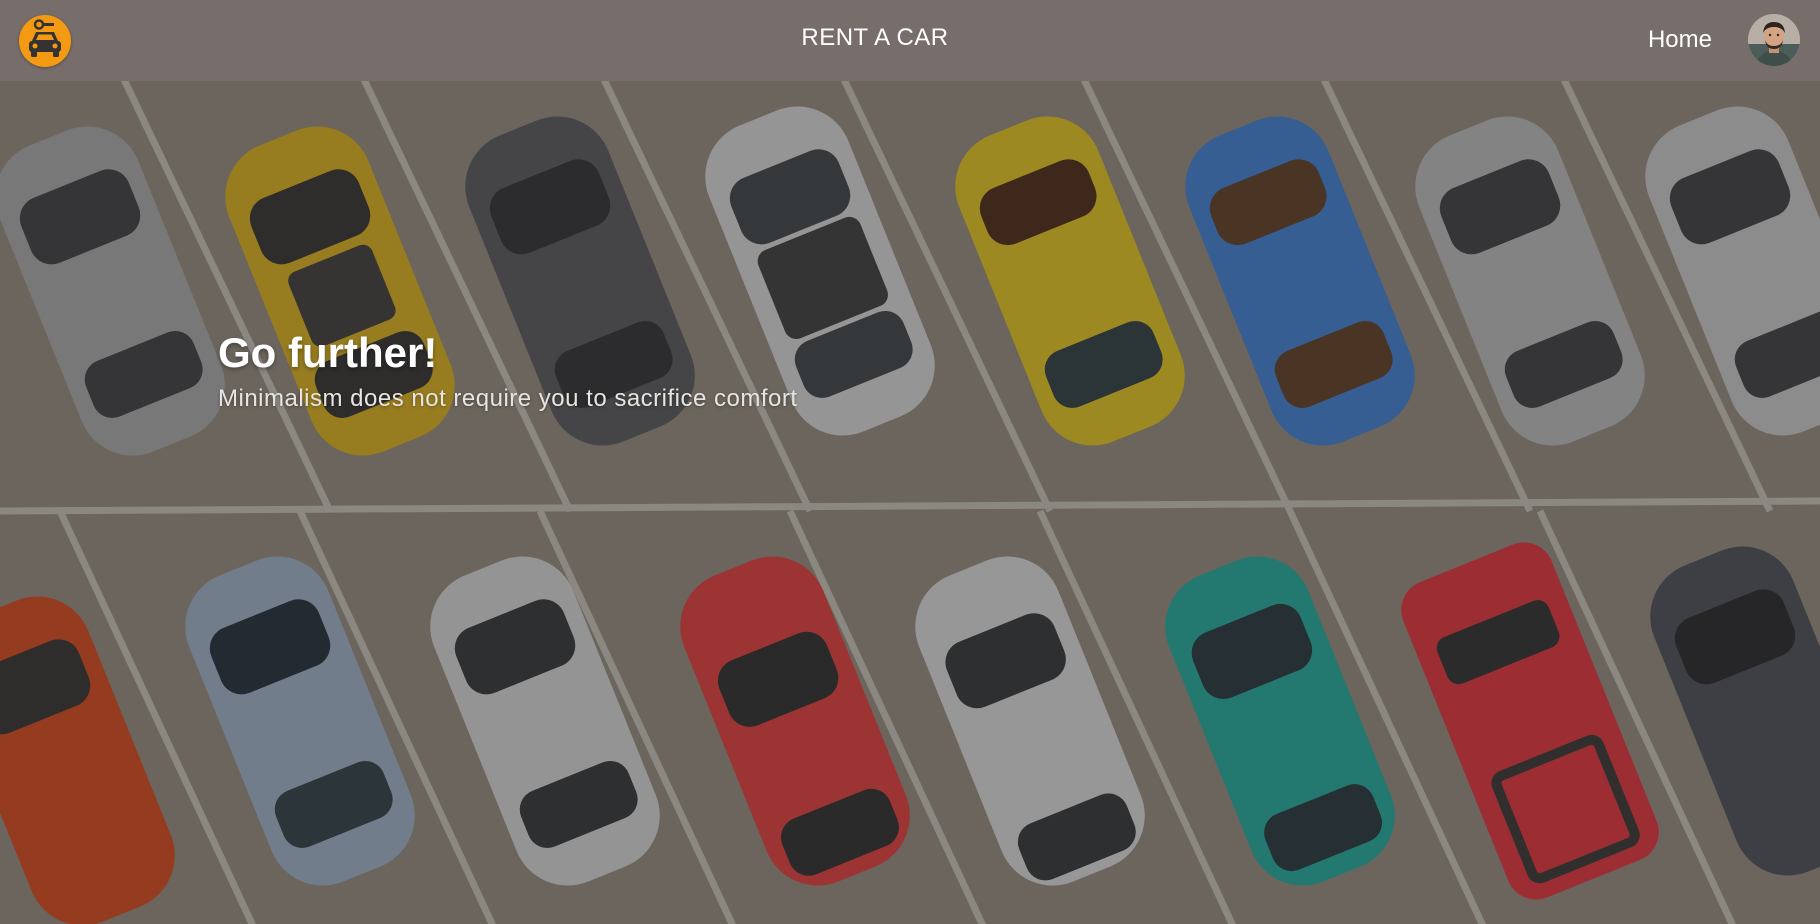 This screenshot has height=924, width=1820. I want to click on nav-home-link: Home, so click(1680, 40).